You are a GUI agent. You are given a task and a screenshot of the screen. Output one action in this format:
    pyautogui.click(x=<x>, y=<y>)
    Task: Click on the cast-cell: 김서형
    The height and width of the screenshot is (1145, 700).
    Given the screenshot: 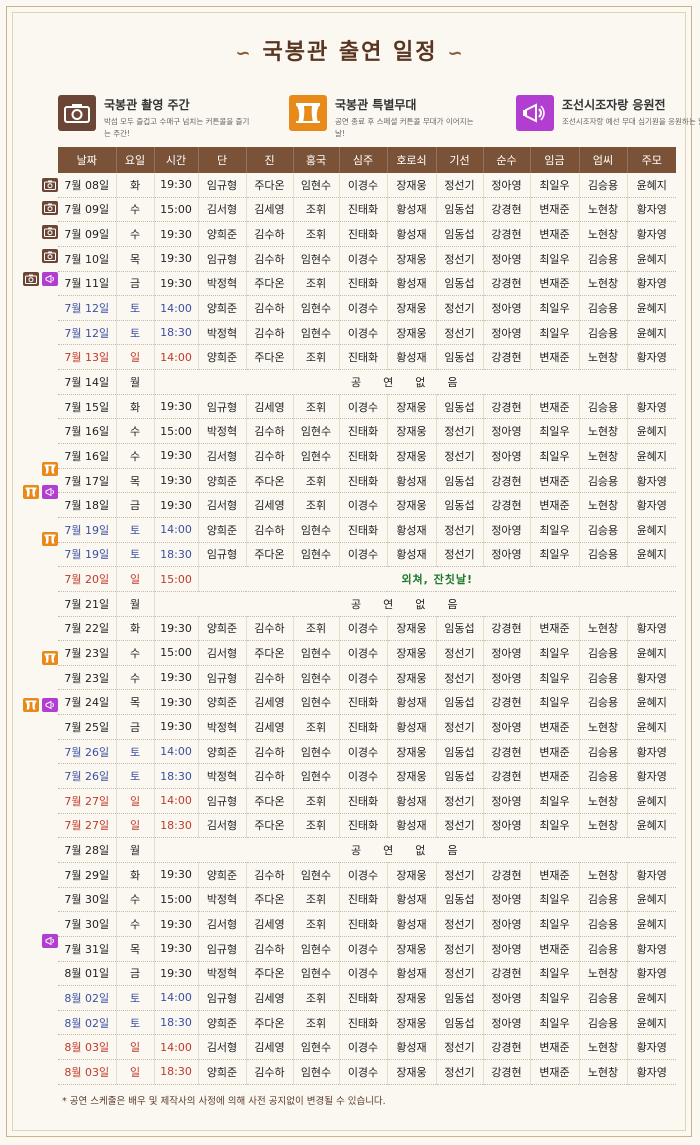 What is the action you would take?
    pyautogui.click(x=221, y=210)
    